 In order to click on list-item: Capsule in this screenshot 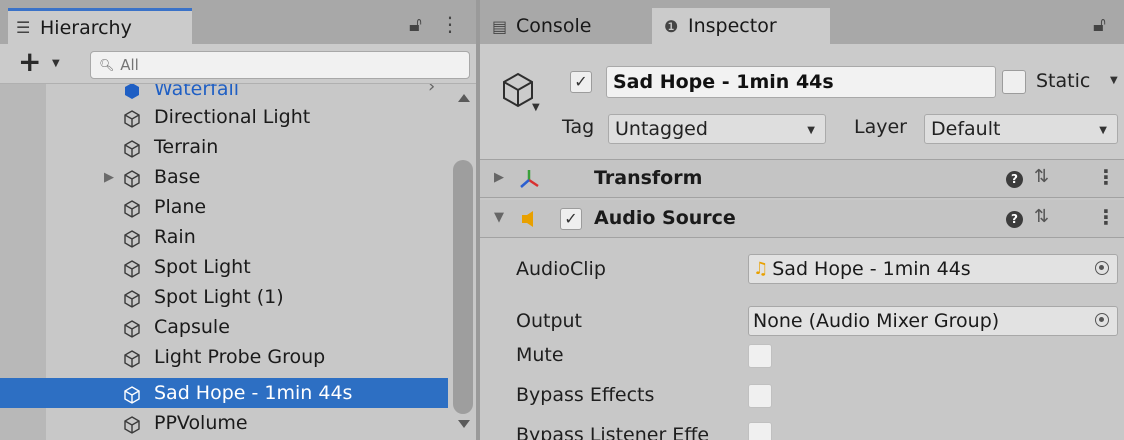, I will do `click(224, 327)`.